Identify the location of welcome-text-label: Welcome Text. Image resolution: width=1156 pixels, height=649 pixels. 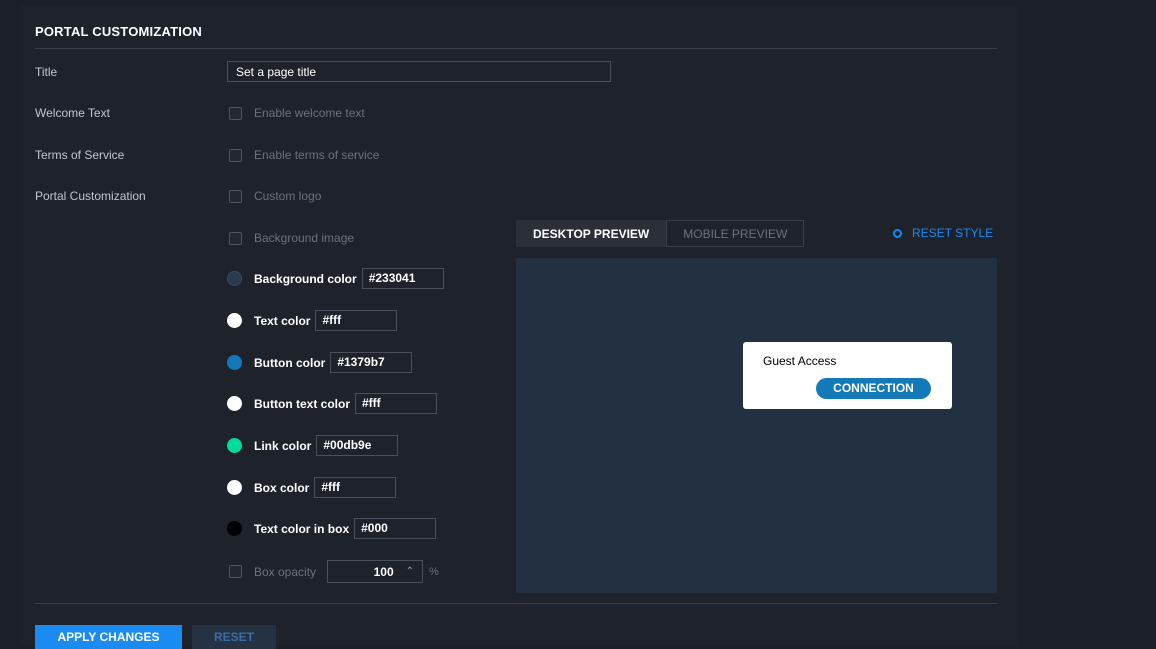
(72, 113).